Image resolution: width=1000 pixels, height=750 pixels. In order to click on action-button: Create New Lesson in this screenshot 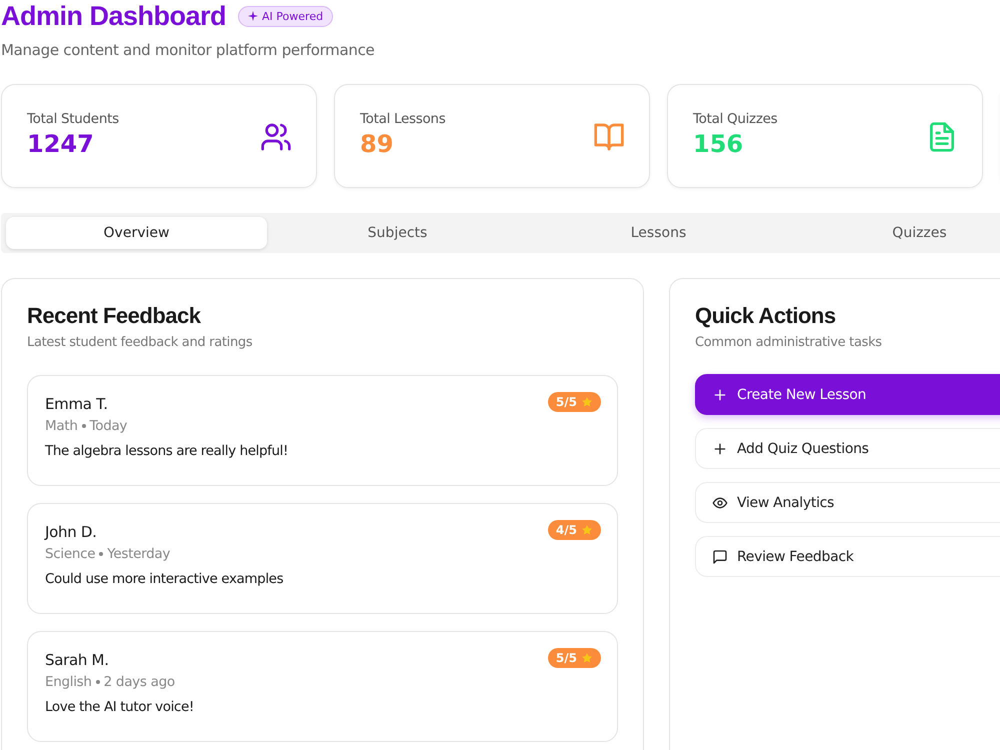, I will do `click(847, 394)`.